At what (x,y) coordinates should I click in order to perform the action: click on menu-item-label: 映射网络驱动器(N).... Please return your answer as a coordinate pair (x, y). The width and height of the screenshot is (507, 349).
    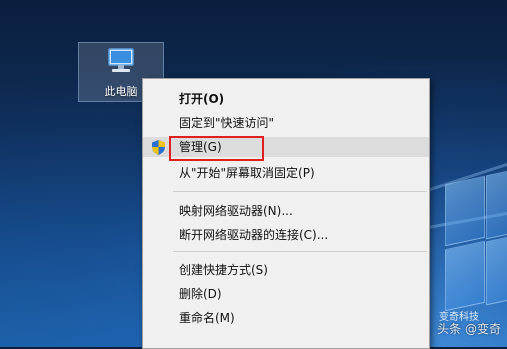
    Looking at the image, I should click on (236, 211).